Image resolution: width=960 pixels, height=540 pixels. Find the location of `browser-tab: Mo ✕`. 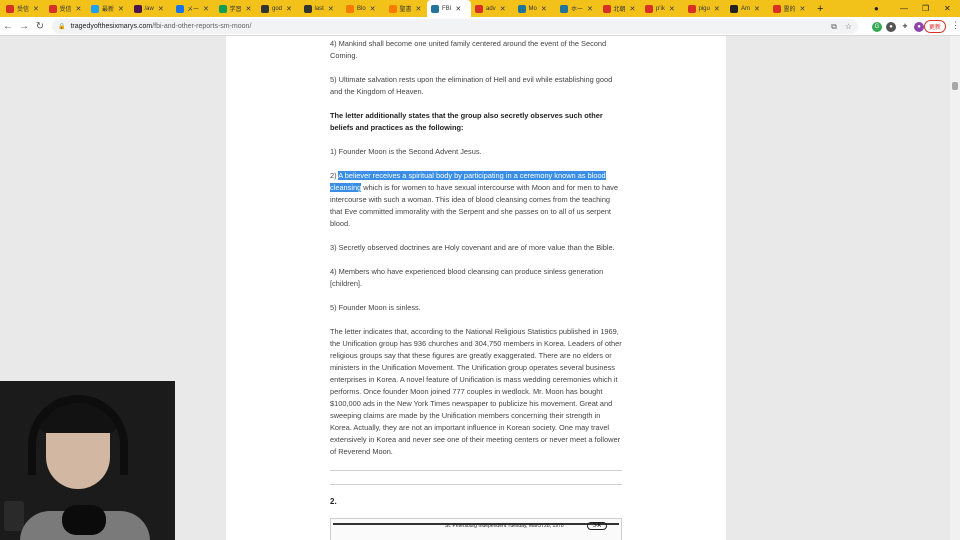

browser-tab: Mo ✕ is located at coordinates (535, 8).